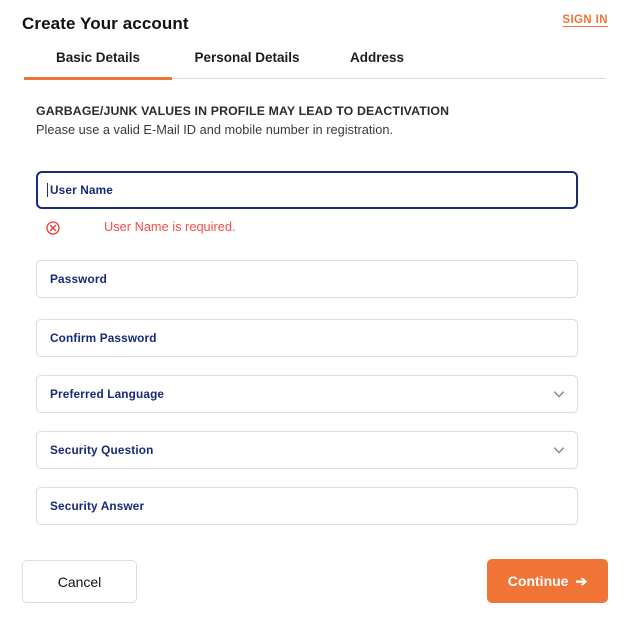 The image size is (640, 633). I want to click on cancel-button: Cancel, so click(79, 581).